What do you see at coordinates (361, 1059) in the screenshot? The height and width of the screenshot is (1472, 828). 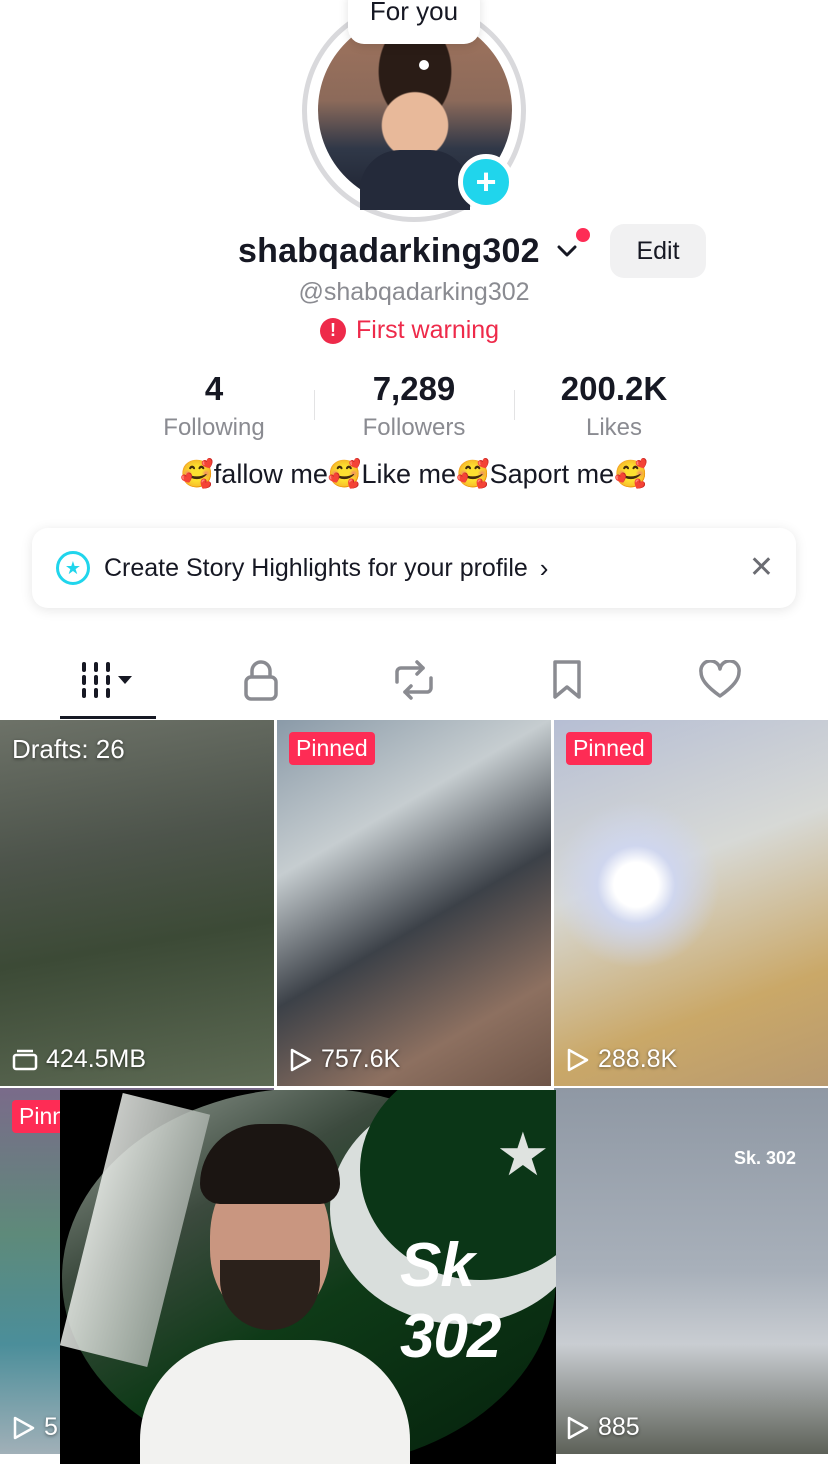 I see `view-count: 757.6K` at bounding box center [361, 1059].